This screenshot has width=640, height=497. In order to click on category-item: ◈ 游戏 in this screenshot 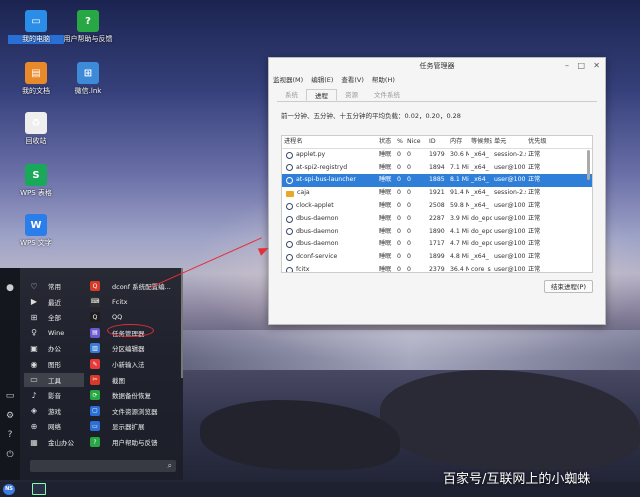, I will do `click(54, 411)`.